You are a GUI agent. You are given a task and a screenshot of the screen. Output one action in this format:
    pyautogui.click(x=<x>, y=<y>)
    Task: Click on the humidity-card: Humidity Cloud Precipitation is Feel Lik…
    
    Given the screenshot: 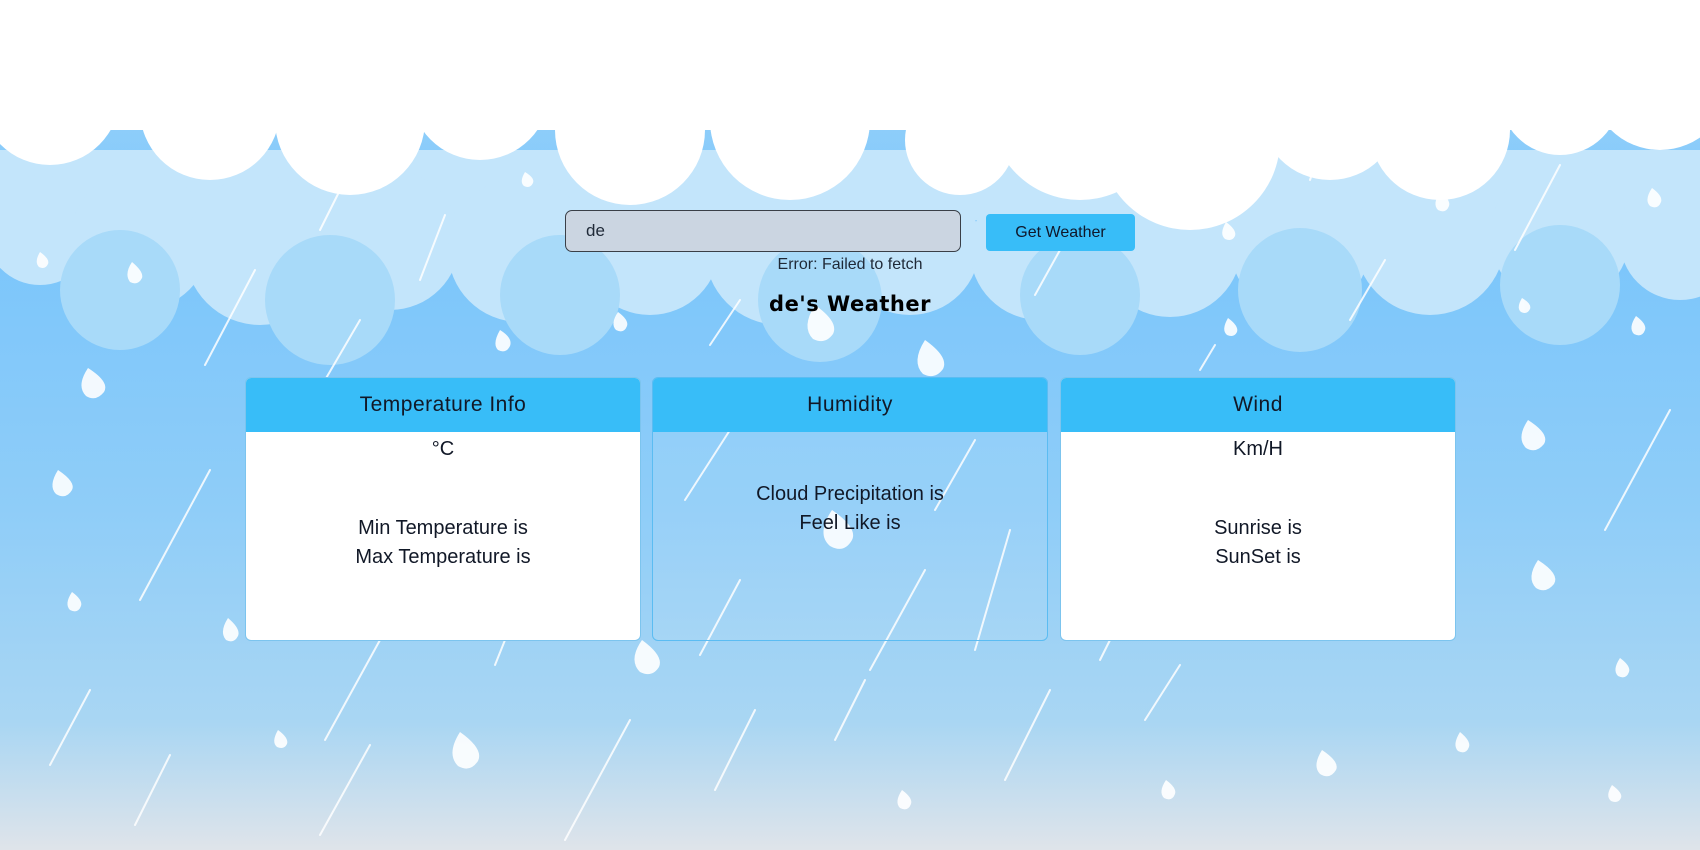 What is the action you would take?
    pyautogui.click(x=850, y=509)
    